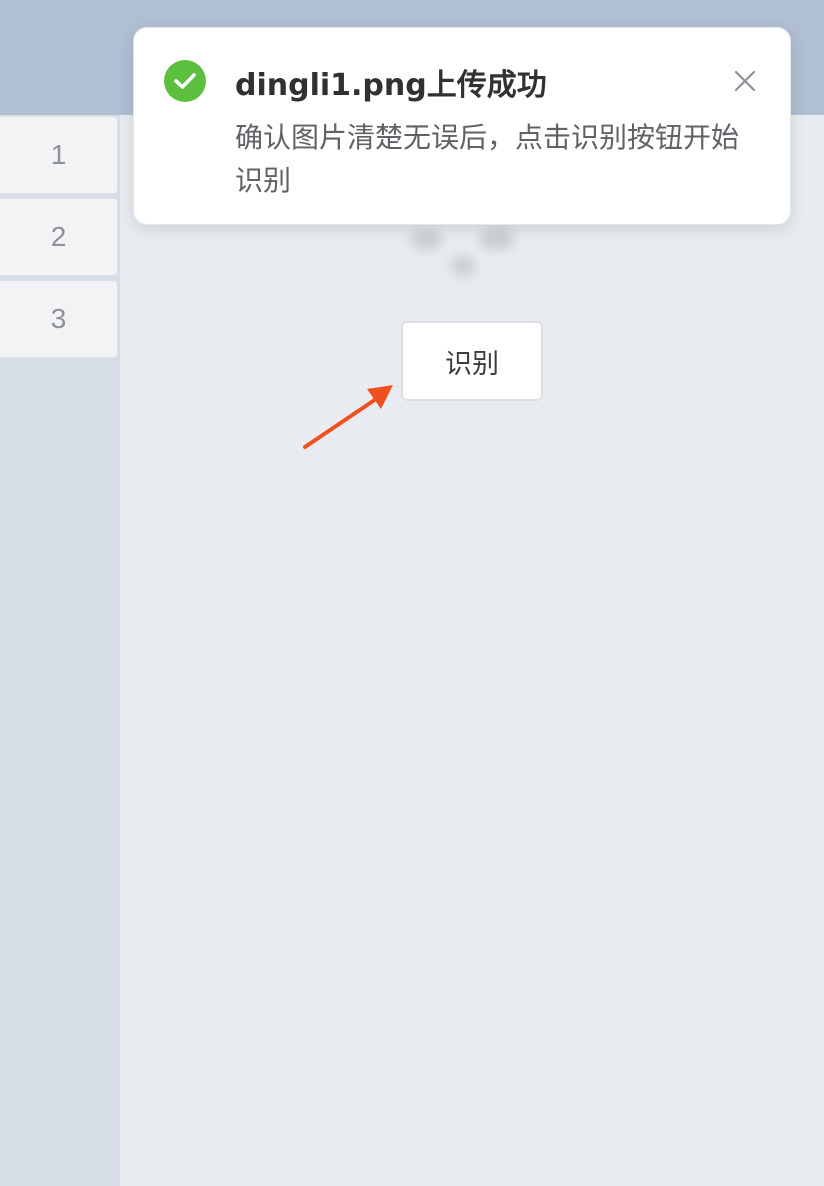 The width and height of the screenshot is (824, 1186). What do you see at coordinates (185, 81) in the screenshot?
I see `check-circle-icon` at bounding box center [185, 81].